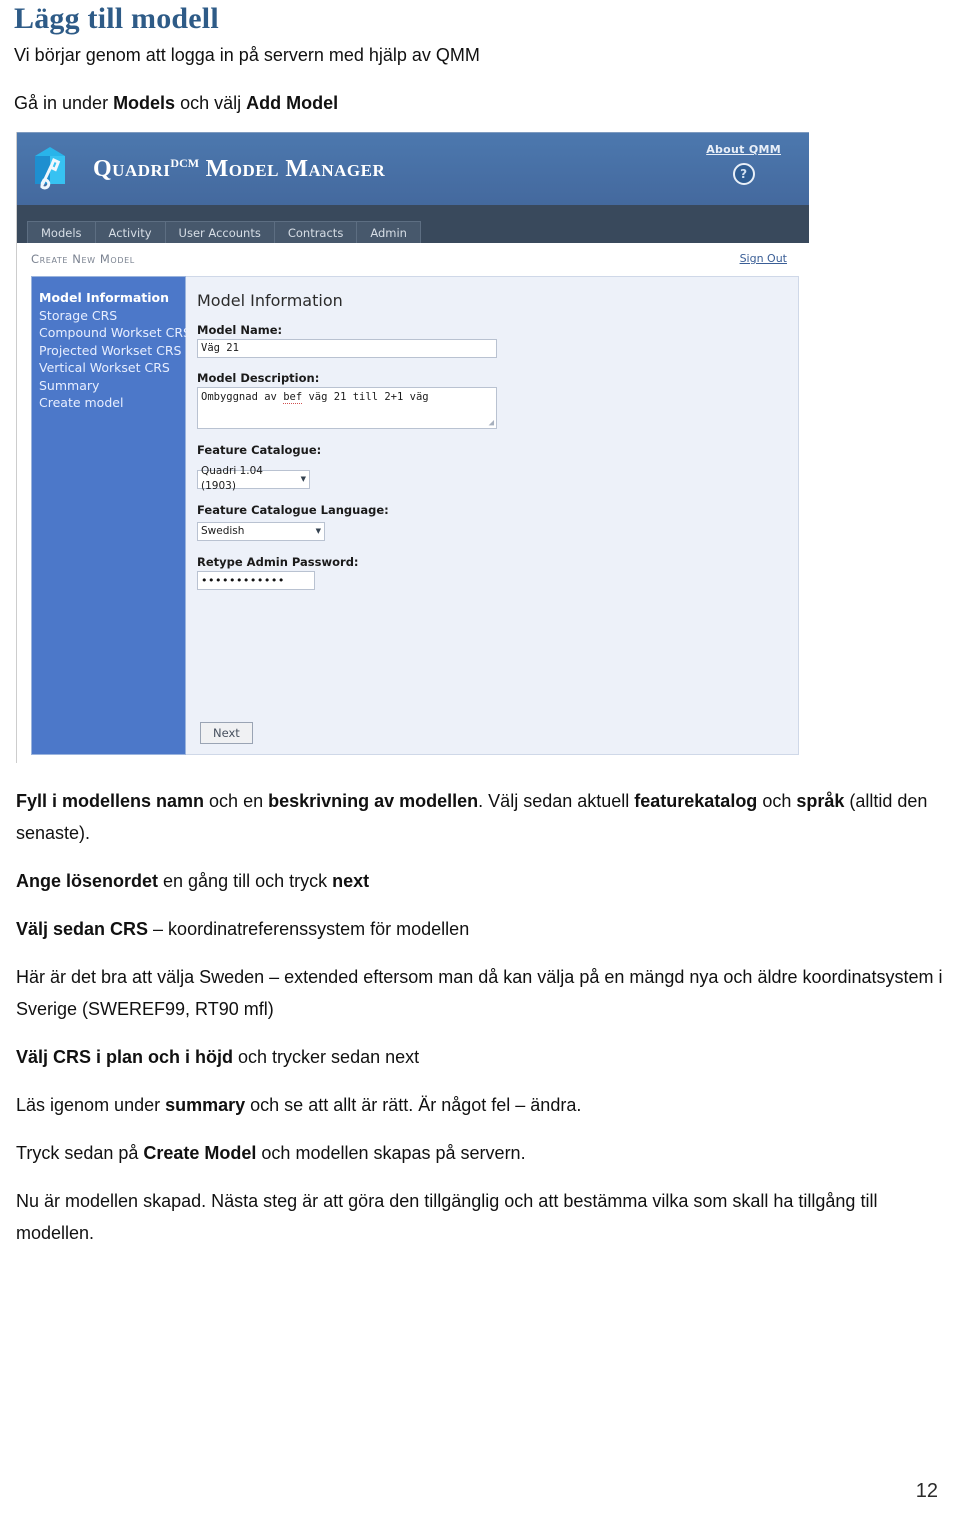 Image resolution: width=960 pixels, height=1515 pixels. Describe the element at coordinates (413, 168) in the screenshot. I see `app-header: QuadriDCM Model Manager About QMM ?` at that location.